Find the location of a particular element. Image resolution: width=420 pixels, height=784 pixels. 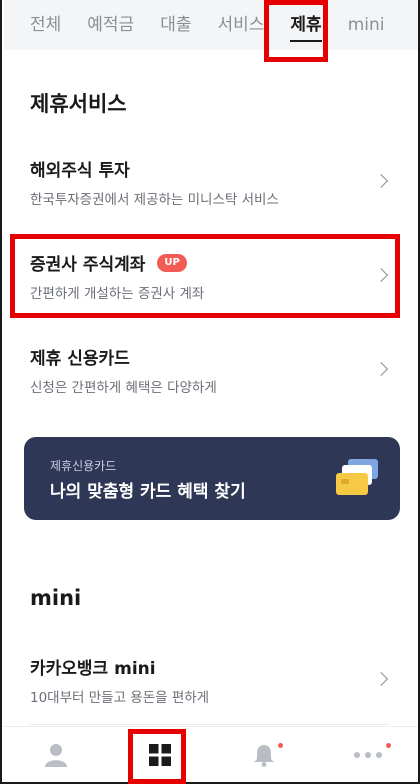

nav-more is located at coordinates (368, 754).